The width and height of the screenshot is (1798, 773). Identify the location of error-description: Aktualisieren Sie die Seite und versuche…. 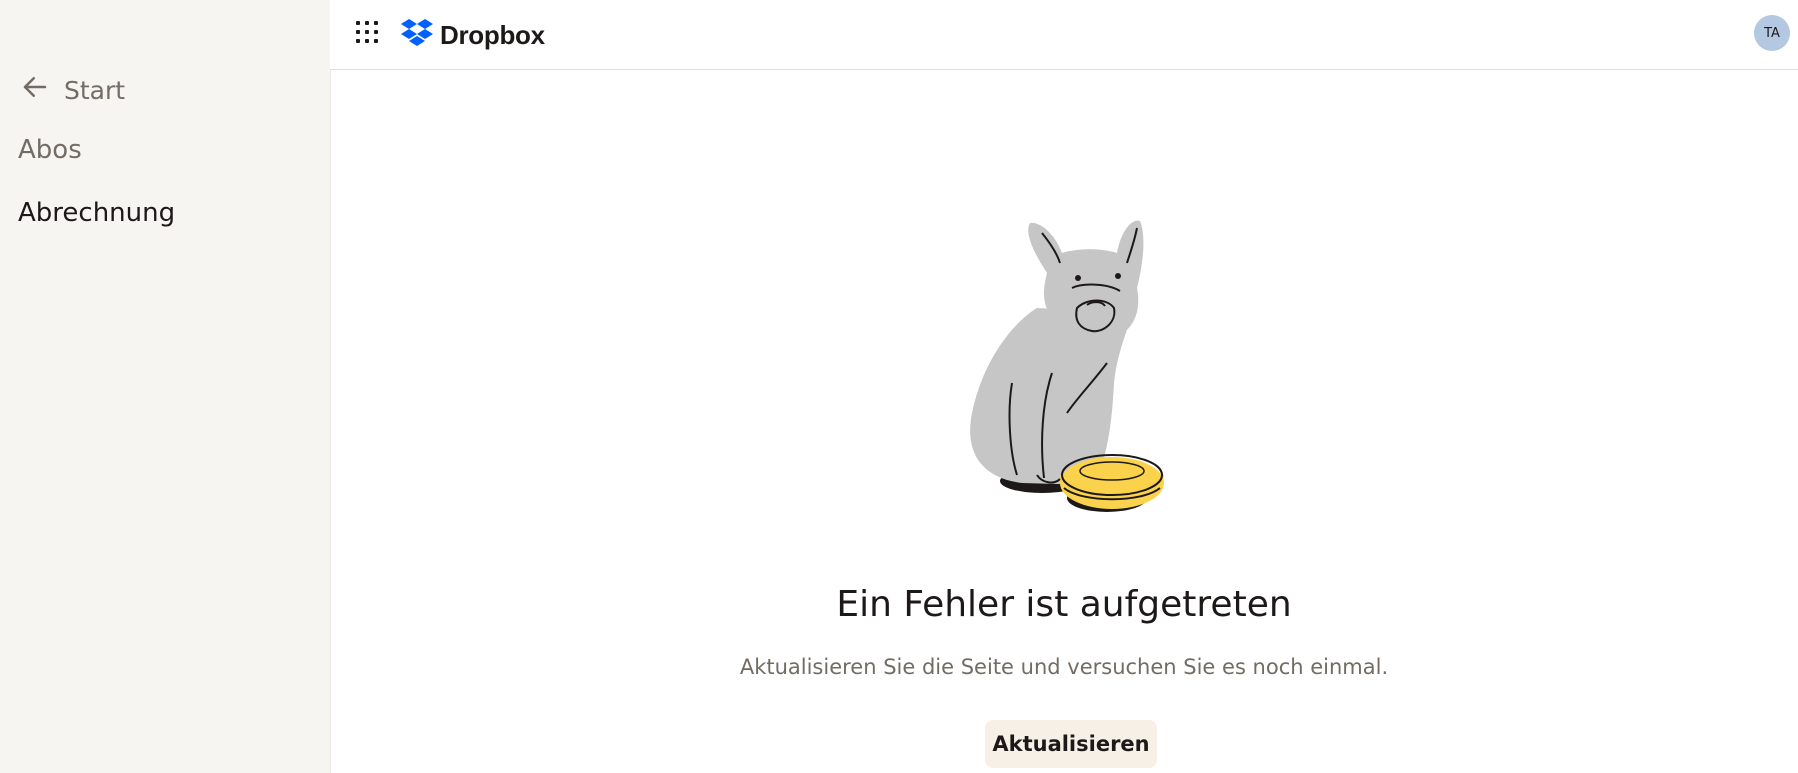
(1064, 667).